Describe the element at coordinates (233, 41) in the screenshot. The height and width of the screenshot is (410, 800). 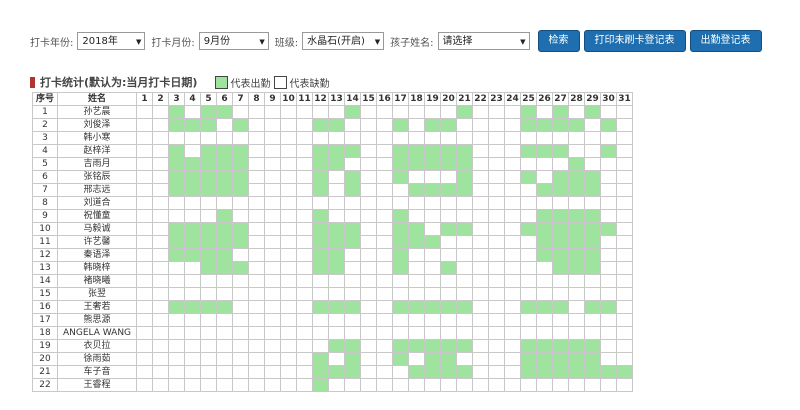
I see `month-select: 9月份 ▼` at that location.